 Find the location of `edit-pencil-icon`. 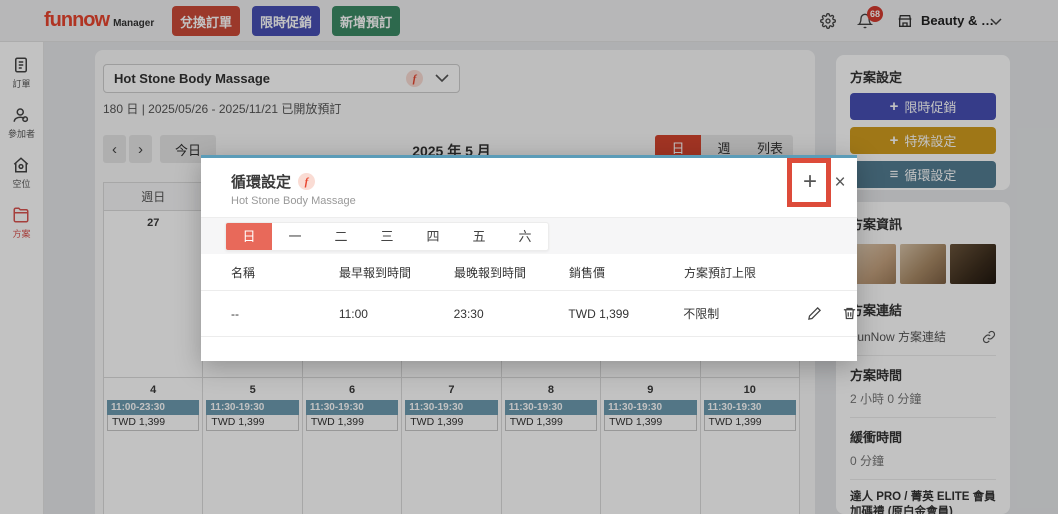

edit-pencil-icon is located at coordinates (814, 313).